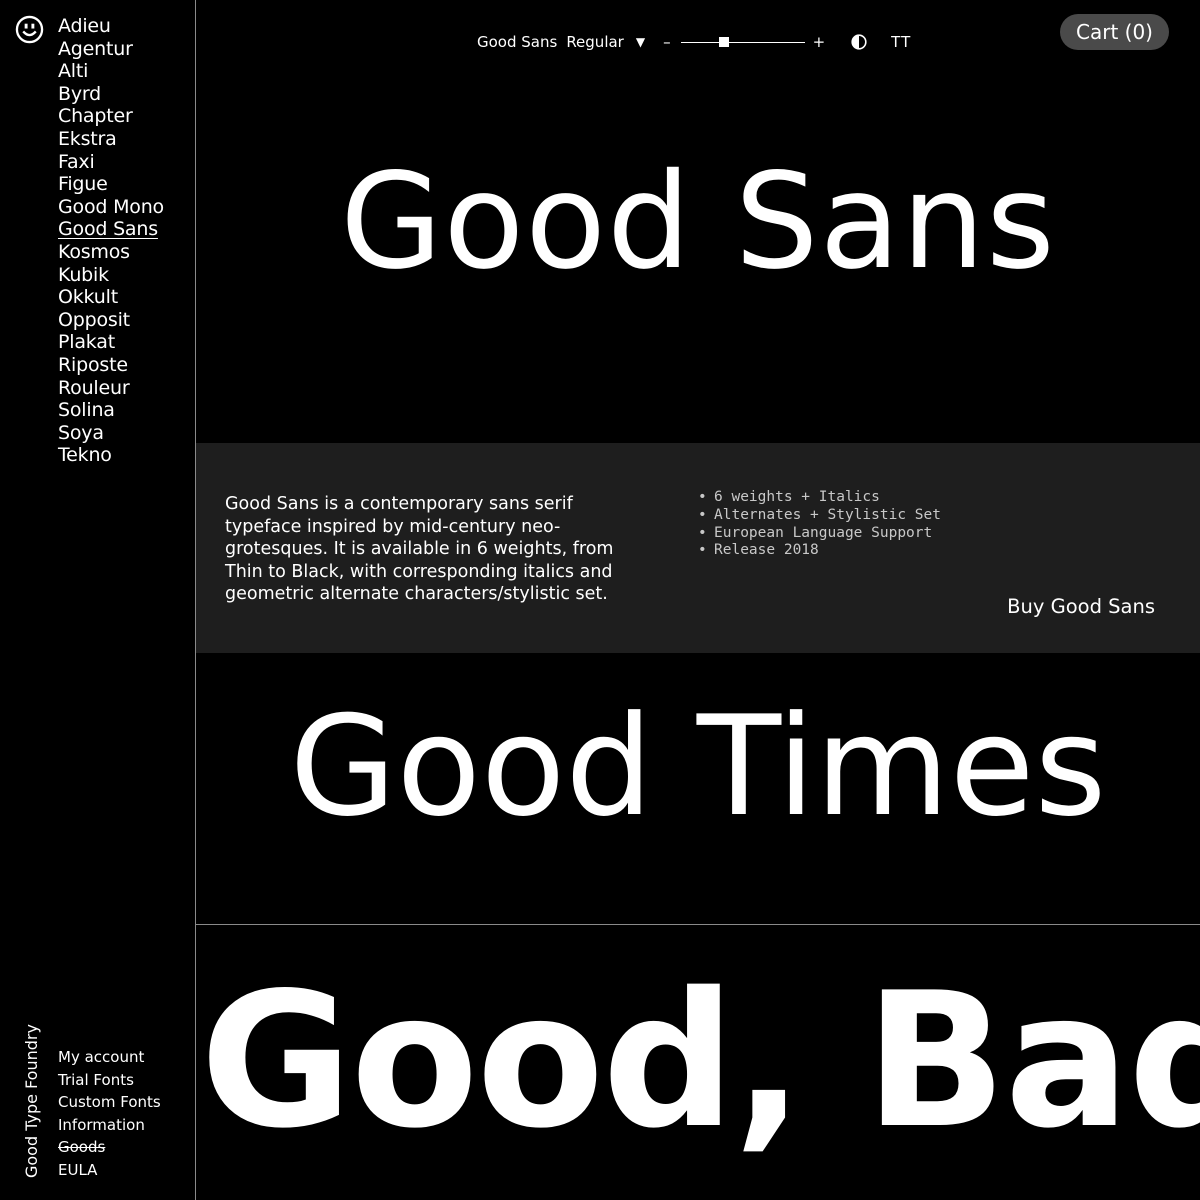 This screenshot has width=1200, height=1200. I want to click on specimen-good-times: Good Times, so click(698, 767).